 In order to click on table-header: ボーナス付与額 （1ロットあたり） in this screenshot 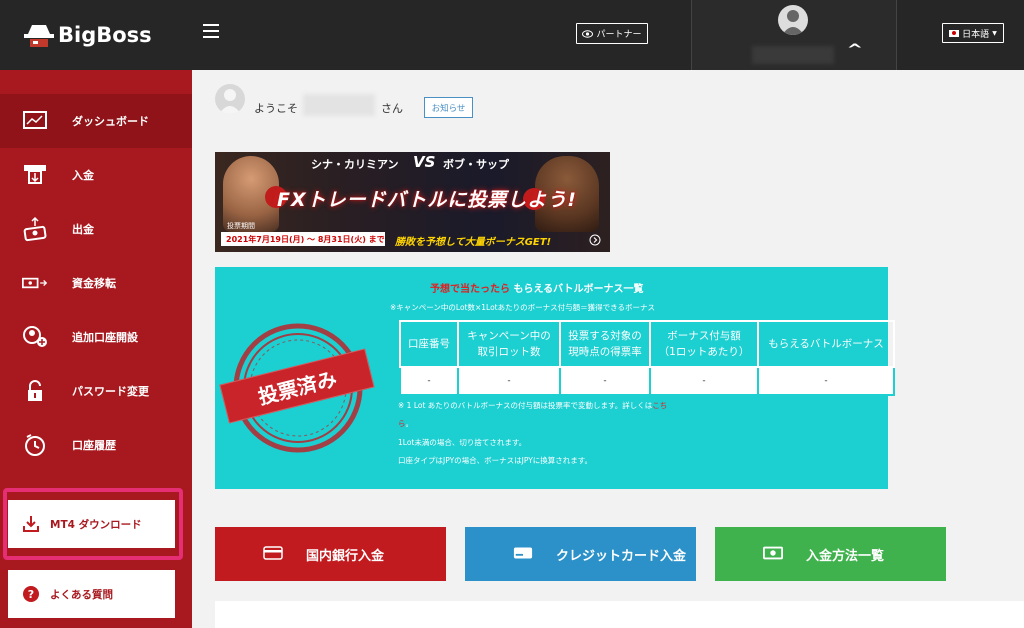, I will do `click(704, 344)`.